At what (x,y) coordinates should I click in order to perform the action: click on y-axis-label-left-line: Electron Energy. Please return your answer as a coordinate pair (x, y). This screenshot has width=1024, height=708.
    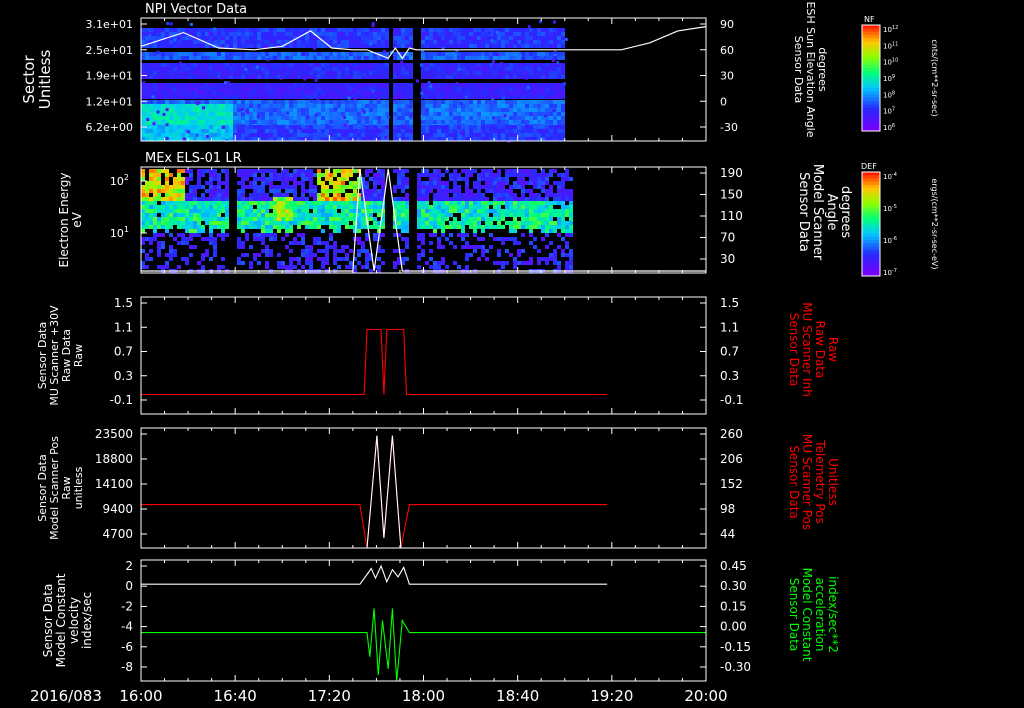
    Looking at the image, I should click on (64, 219).